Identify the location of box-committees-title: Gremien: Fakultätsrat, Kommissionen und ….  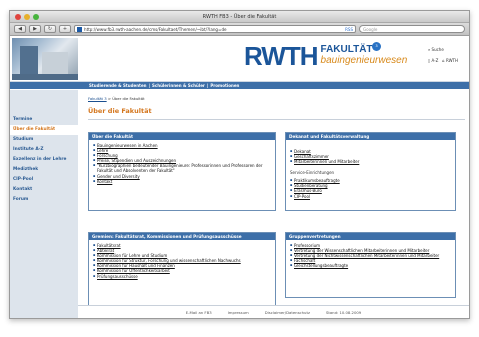
(182, 236).